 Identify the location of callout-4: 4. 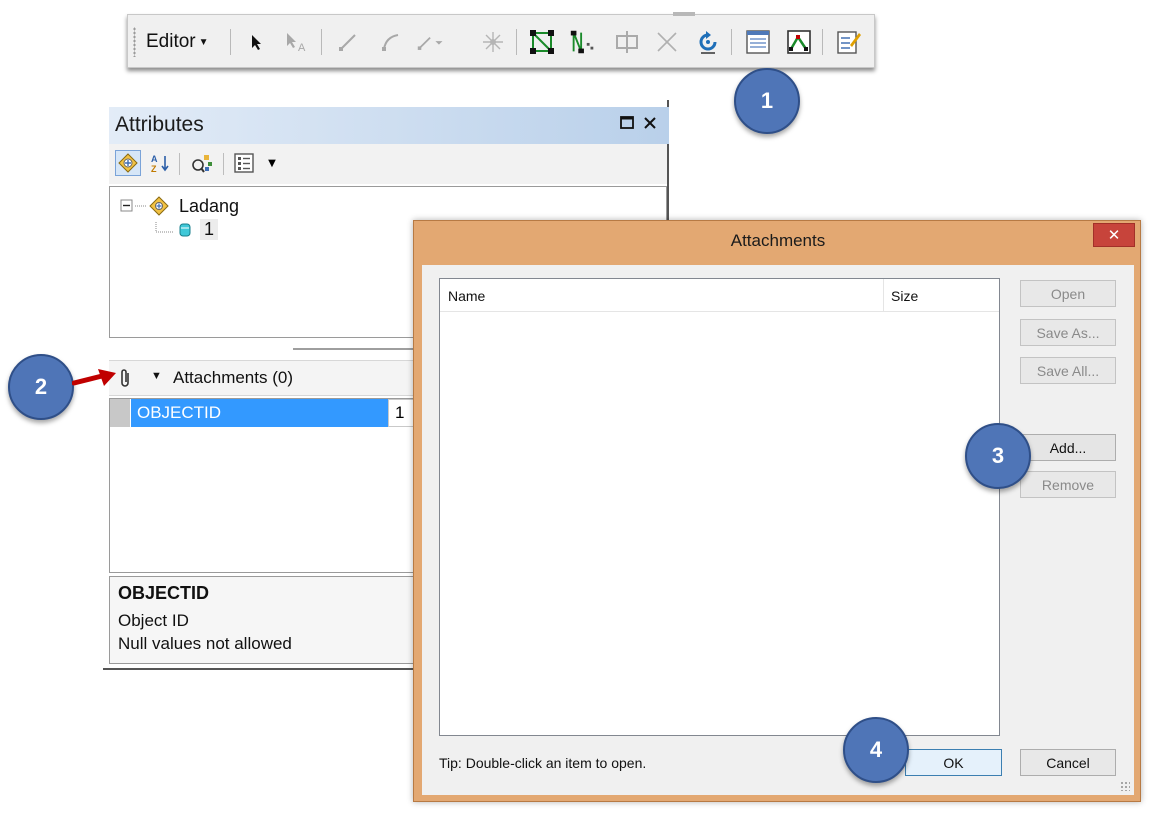
(876, 750).